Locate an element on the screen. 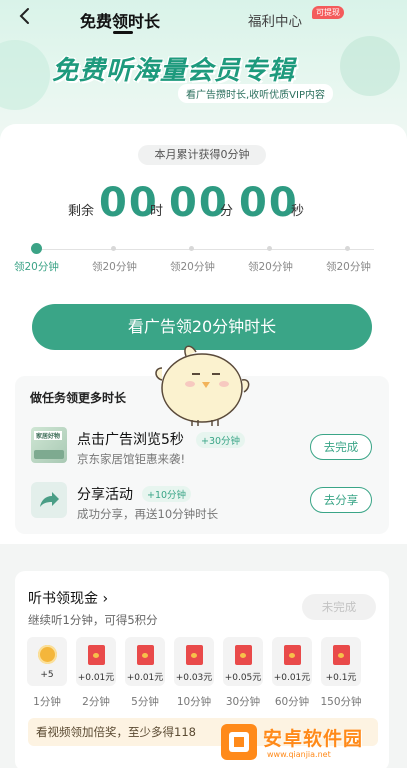 Image resolution: width=407 pixels, height=768 pixels. task-name: 点击广告浏览5秒 is located at coordinates (130, 440).